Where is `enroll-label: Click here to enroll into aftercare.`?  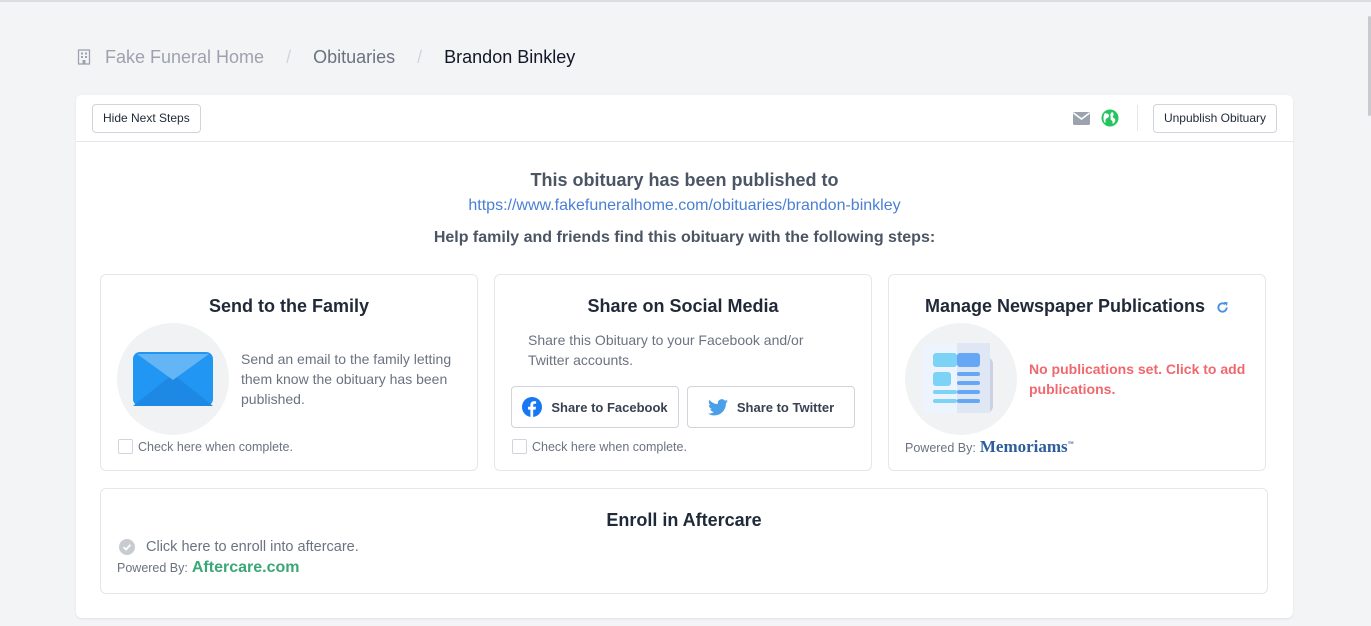
enroll-label: Click here to enroll into aftercare. is located at coordinates (252, 547).